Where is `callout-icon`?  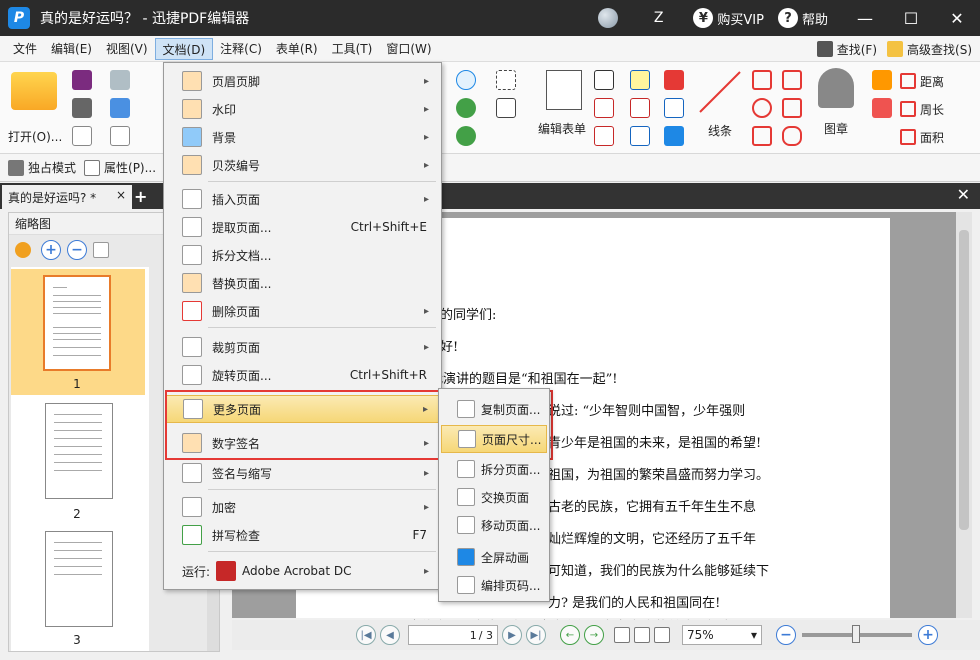 callout-icon is located at coordinates (604, 136).